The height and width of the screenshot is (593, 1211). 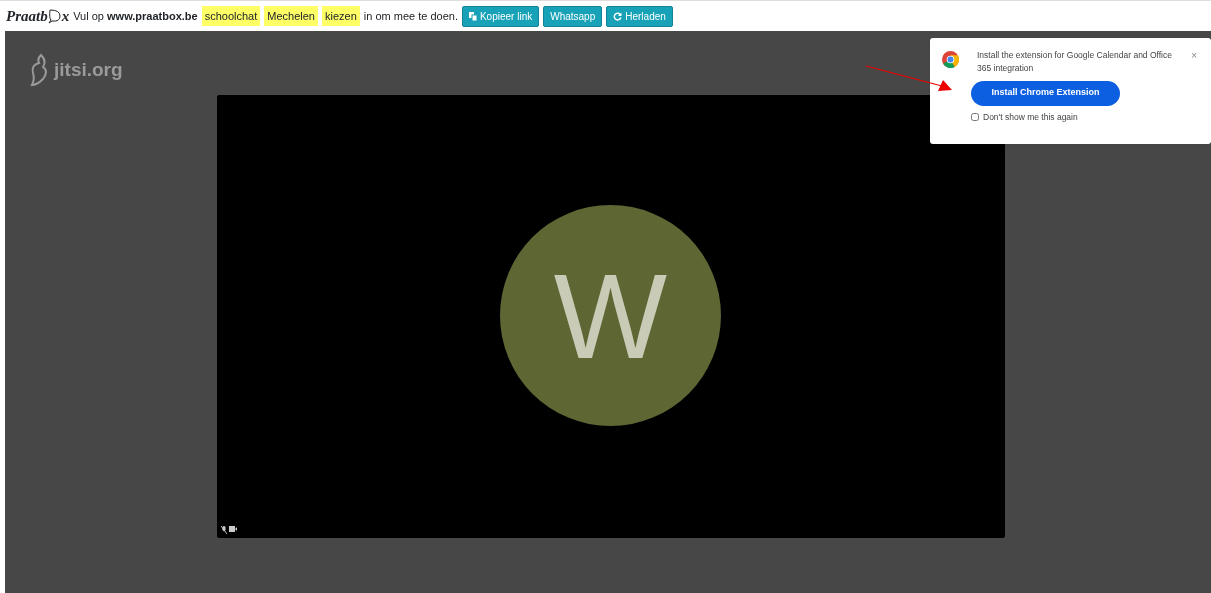 What do you see at coordinates (135, 16) in the screenshot?
I see `instruction-text: Vul op www.praatbox.be` at bounding box center [135, 16].